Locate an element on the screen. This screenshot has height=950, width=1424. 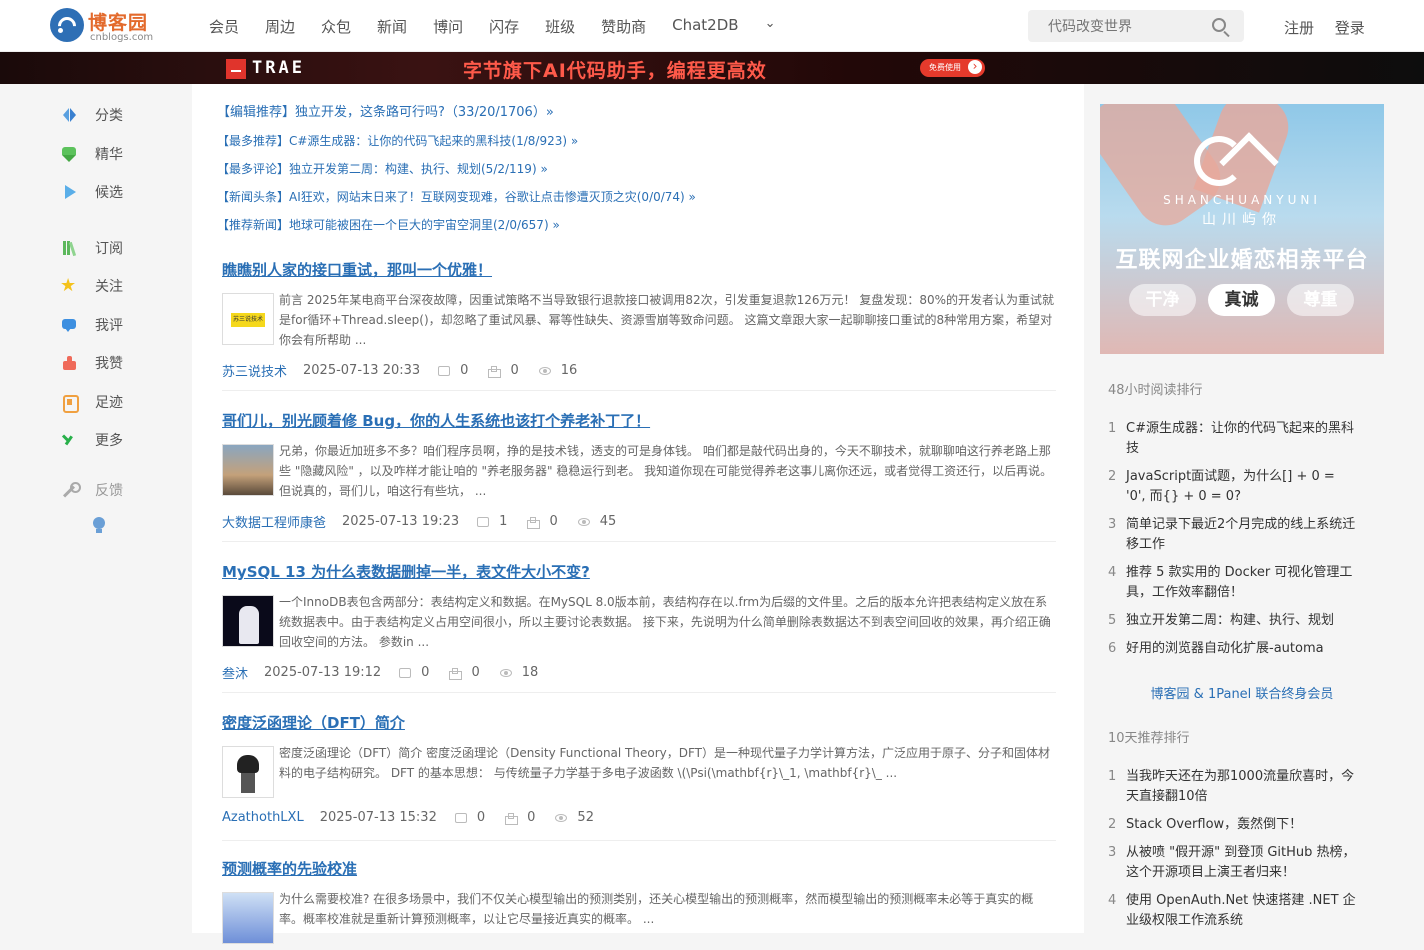
search-icon is located at coordinates (1219, 25).